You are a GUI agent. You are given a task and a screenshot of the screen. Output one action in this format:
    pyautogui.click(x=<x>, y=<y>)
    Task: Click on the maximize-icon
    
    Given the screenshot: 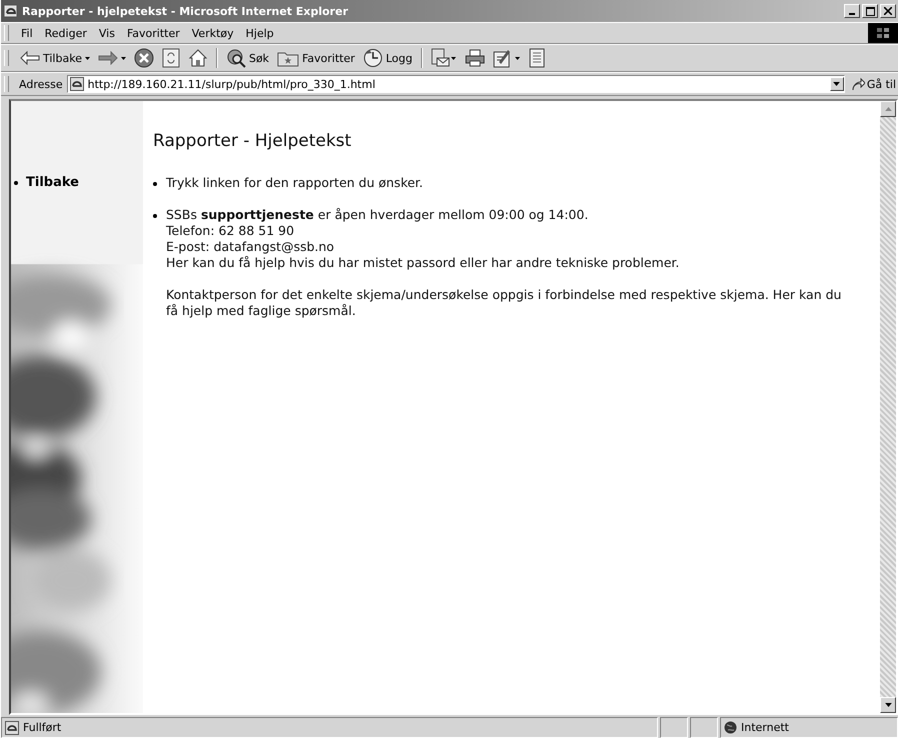 What is the action you would take?
    pyautogui.click(x=870, y=11)
    